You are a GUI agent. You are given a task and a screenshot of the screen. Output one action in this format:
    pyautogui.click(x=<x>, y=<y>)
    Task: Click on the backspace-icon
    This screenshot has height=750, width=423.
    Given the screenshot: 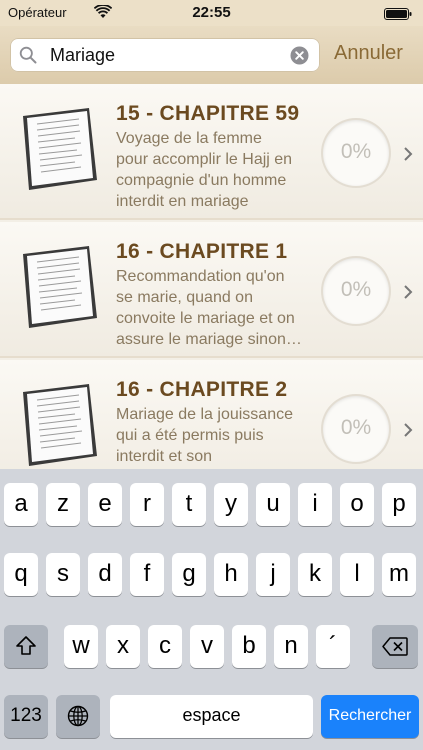 What is the action you would take?
    pyautogui.click(x=395, y=646)
    